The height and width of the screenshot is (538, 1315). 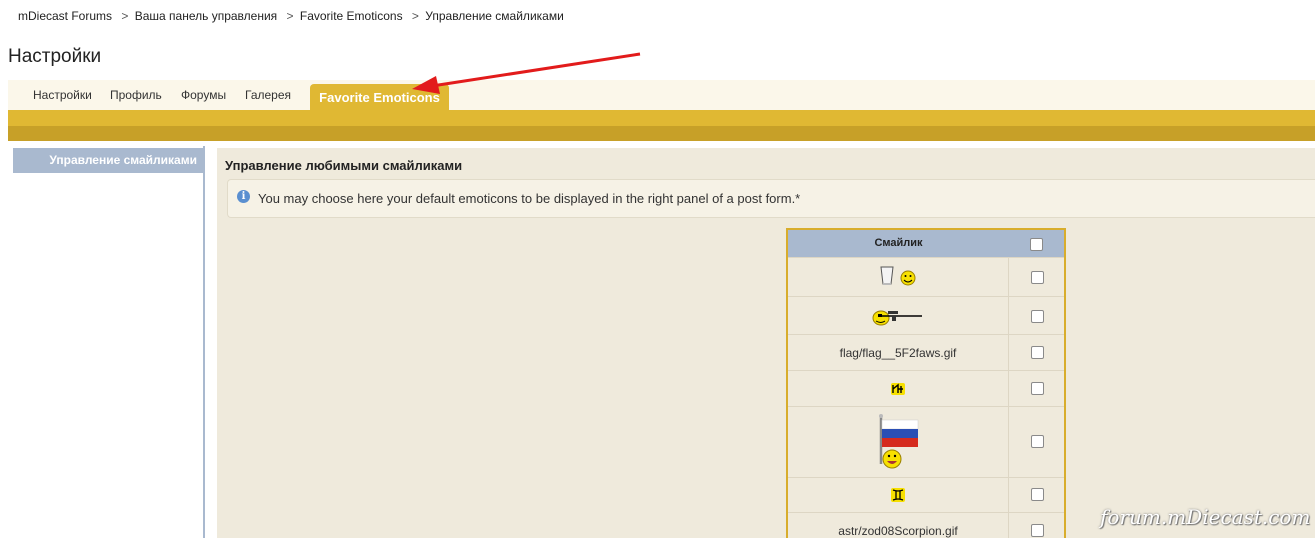 I want to click on emoticon-cell: flag/flag__5F2faws.gif, so click(x=898, y=352).